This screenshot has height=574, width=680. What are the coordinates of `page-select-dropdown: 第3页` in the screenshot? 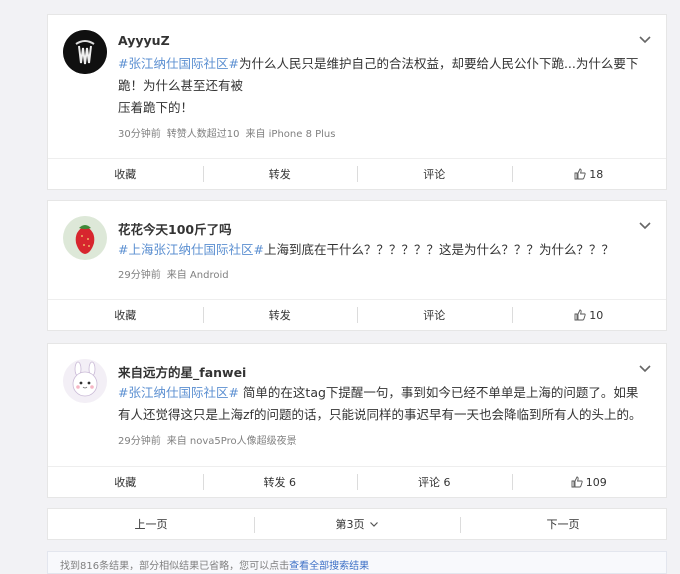 It's located at (357, 524).